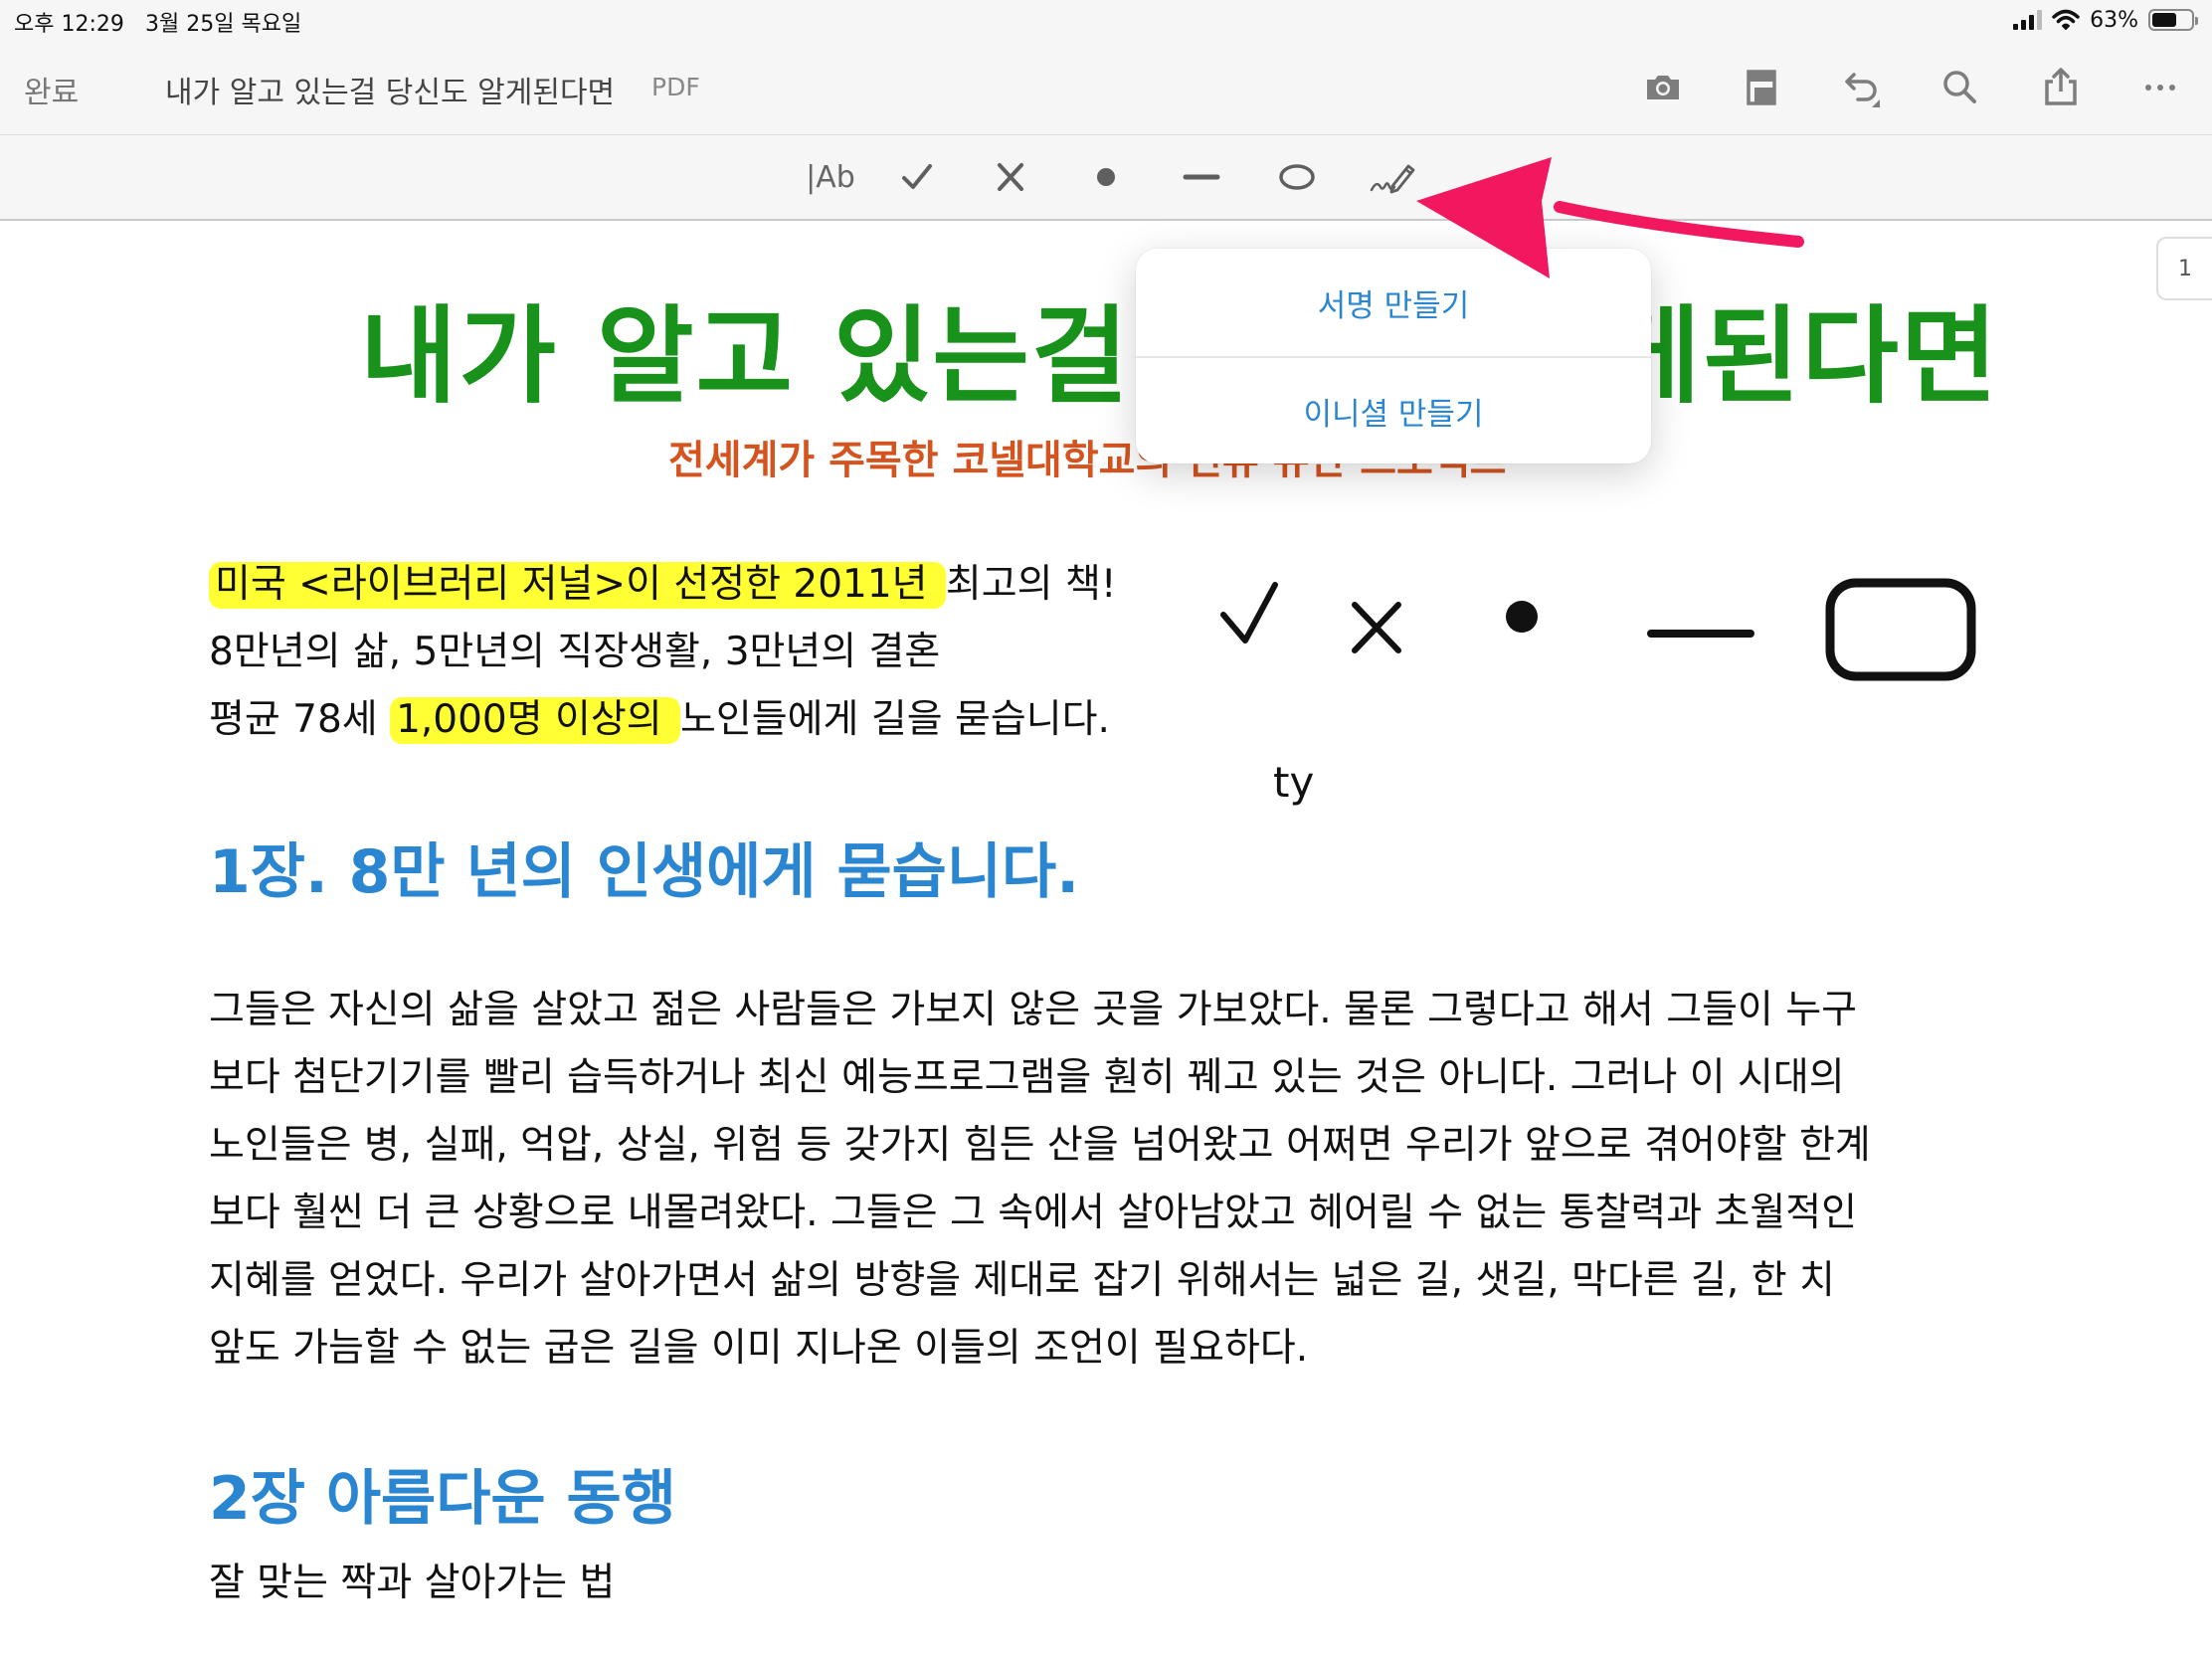 The image size is (2212, 1659). I want to click on intro-text: 평균 78세, so click(300, 719).